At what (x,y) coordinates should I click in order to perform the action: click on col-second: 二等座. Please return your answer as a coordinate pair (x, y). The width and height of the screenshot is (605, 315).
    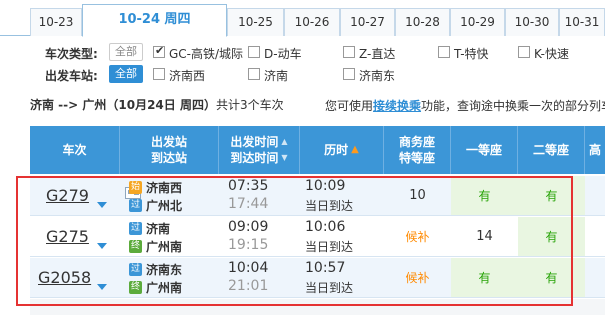
    Looking at the image, I should click on (551, 150).